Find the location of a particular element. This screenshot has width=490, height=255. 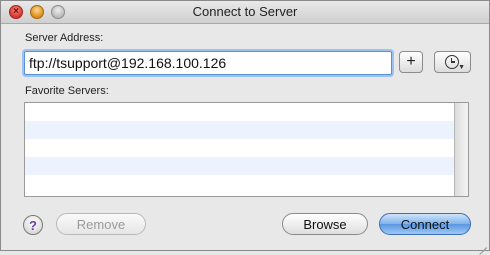

favorite-servers-label: Favorite Servers: is located at coordinates (67, 91).